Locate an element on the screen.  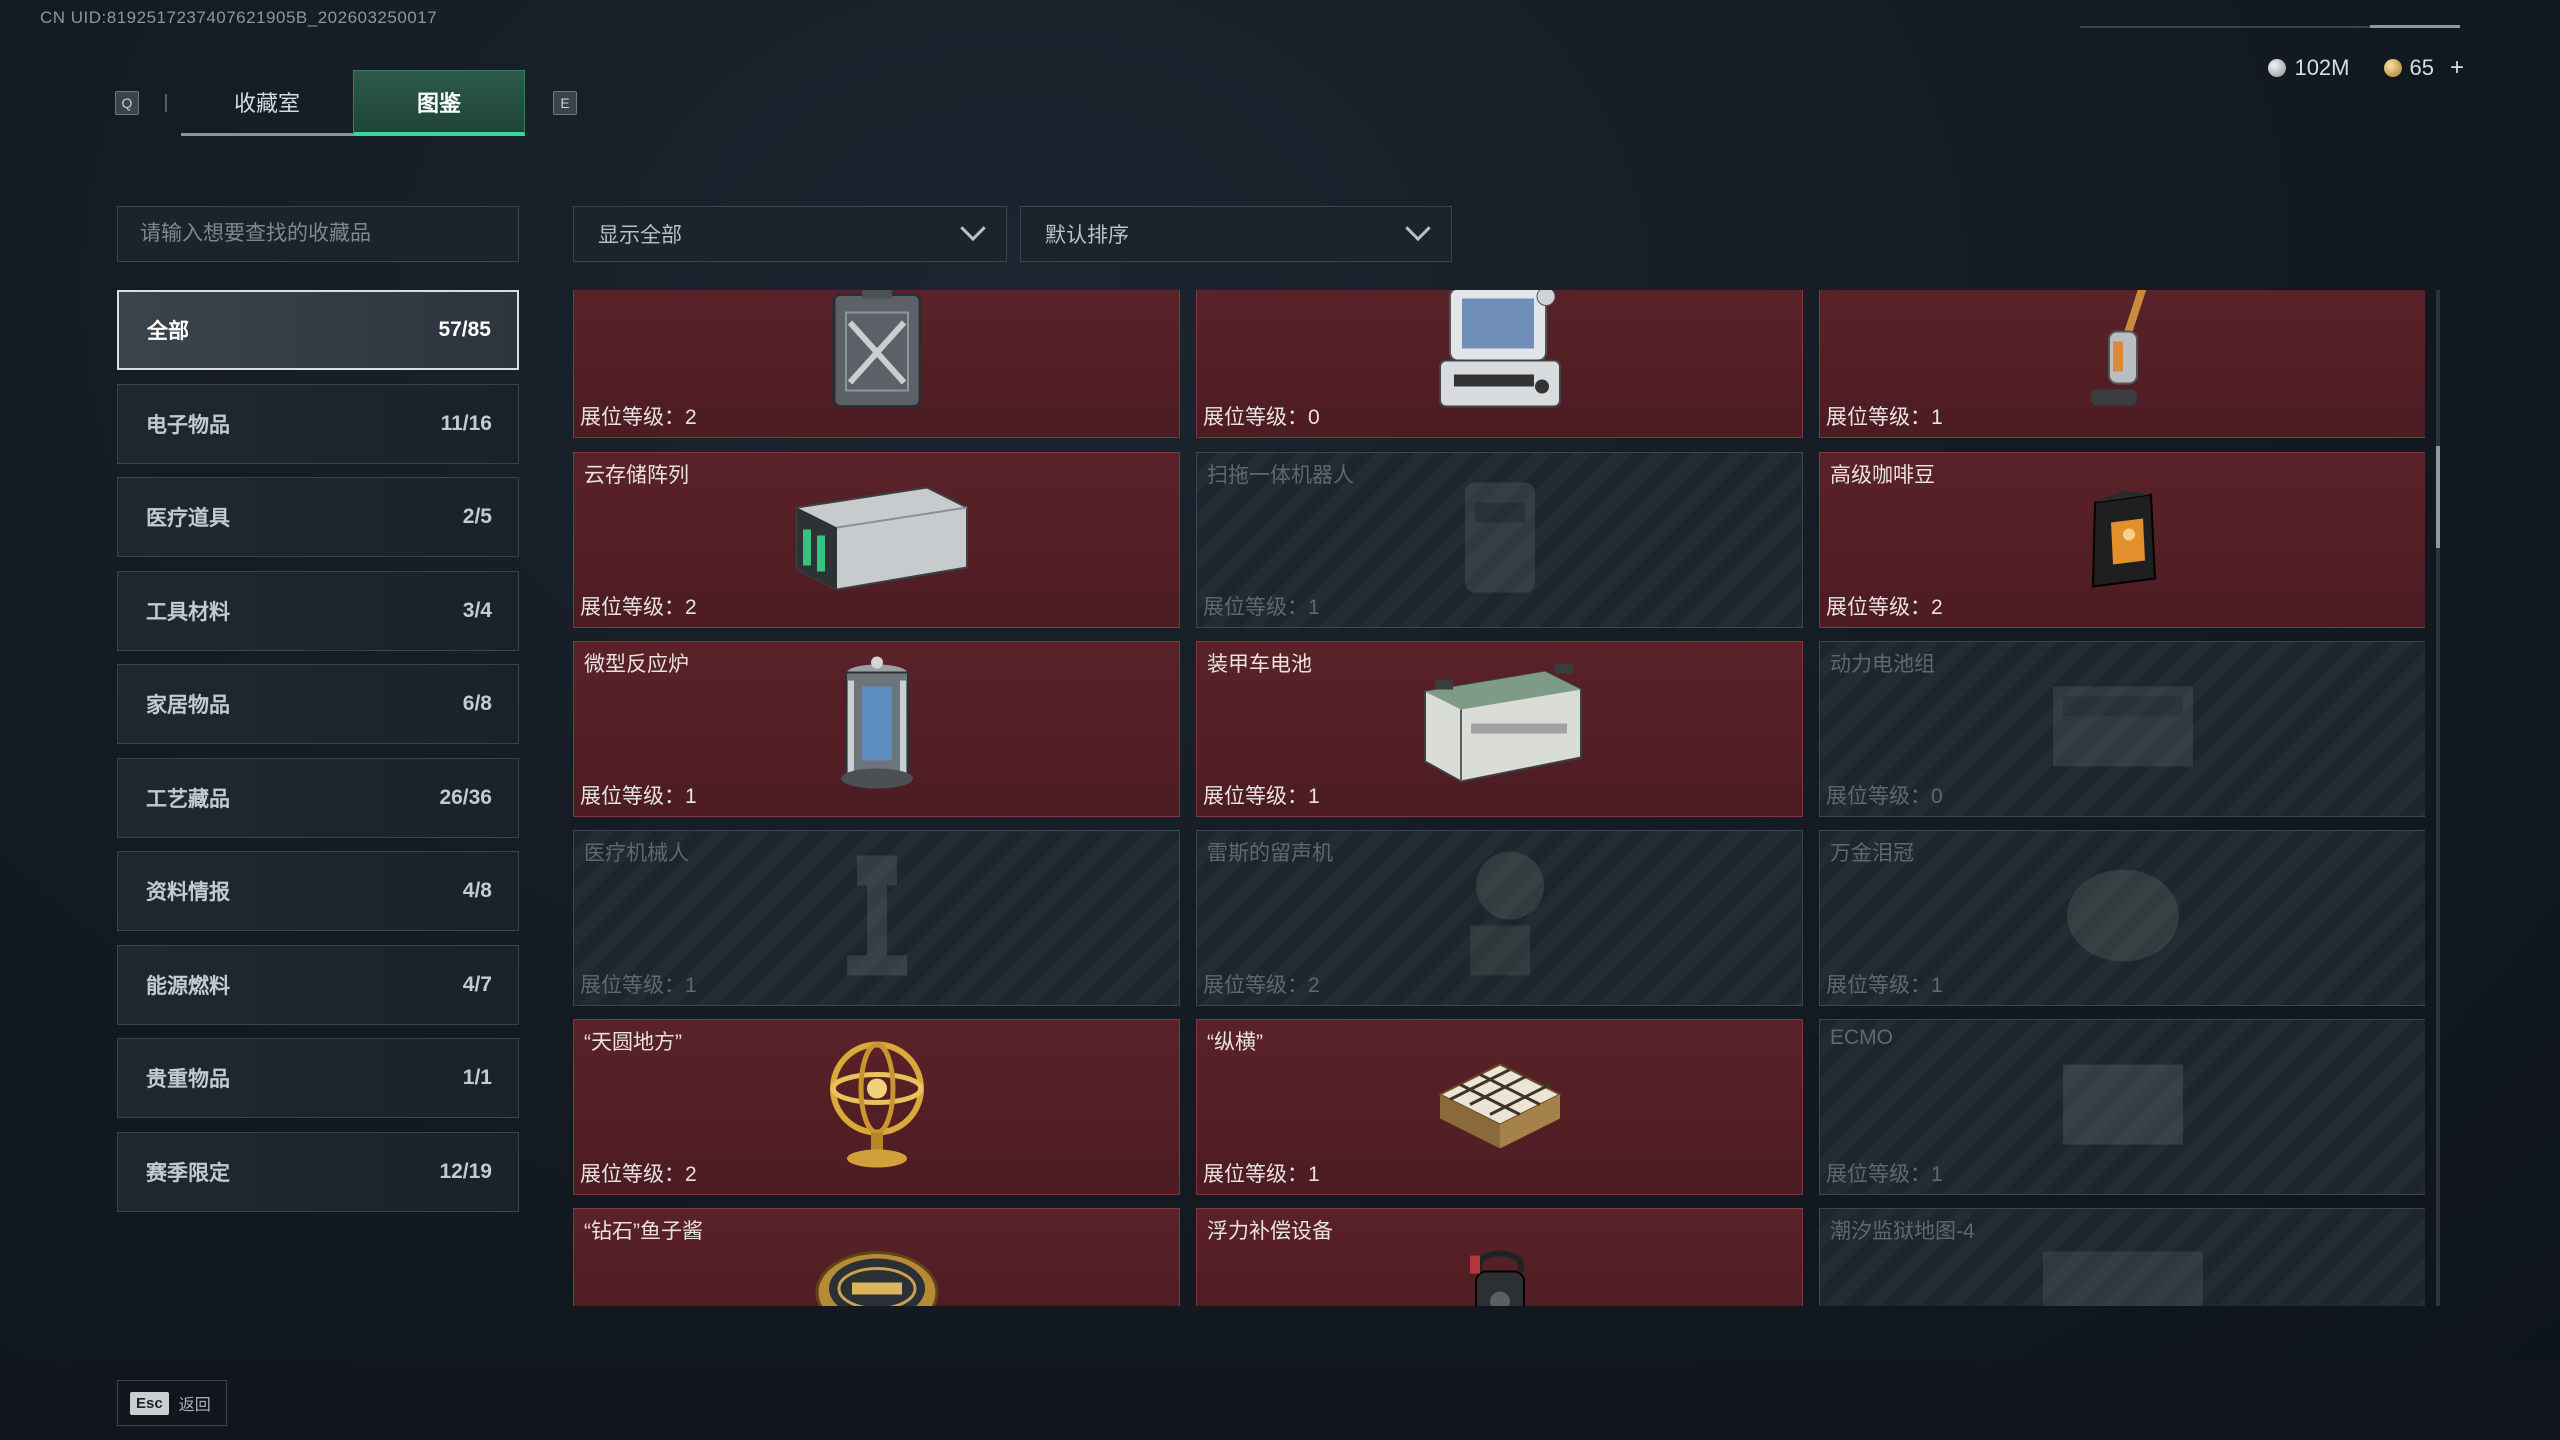
collection-search-input is located at coordinates (318, 234).